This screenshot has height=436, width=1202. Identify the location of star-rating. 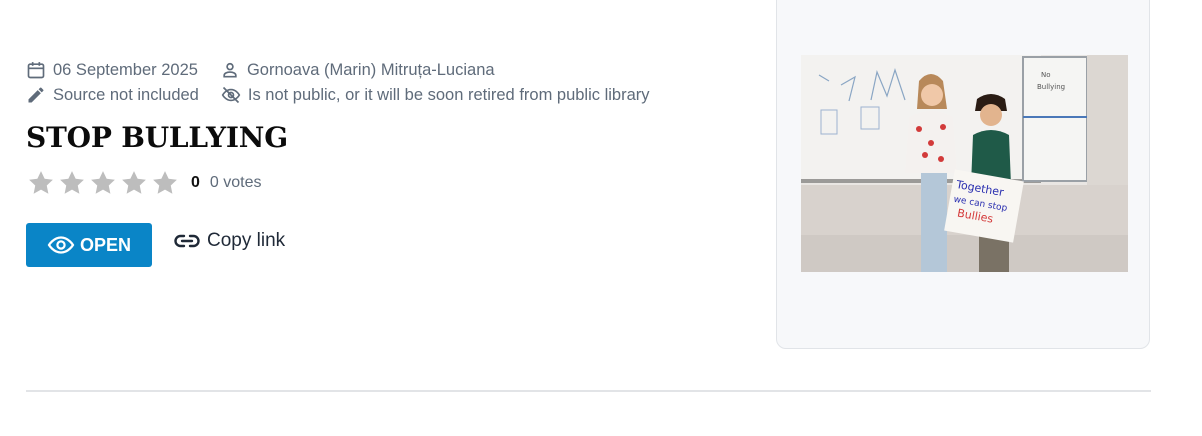
(103, 183).